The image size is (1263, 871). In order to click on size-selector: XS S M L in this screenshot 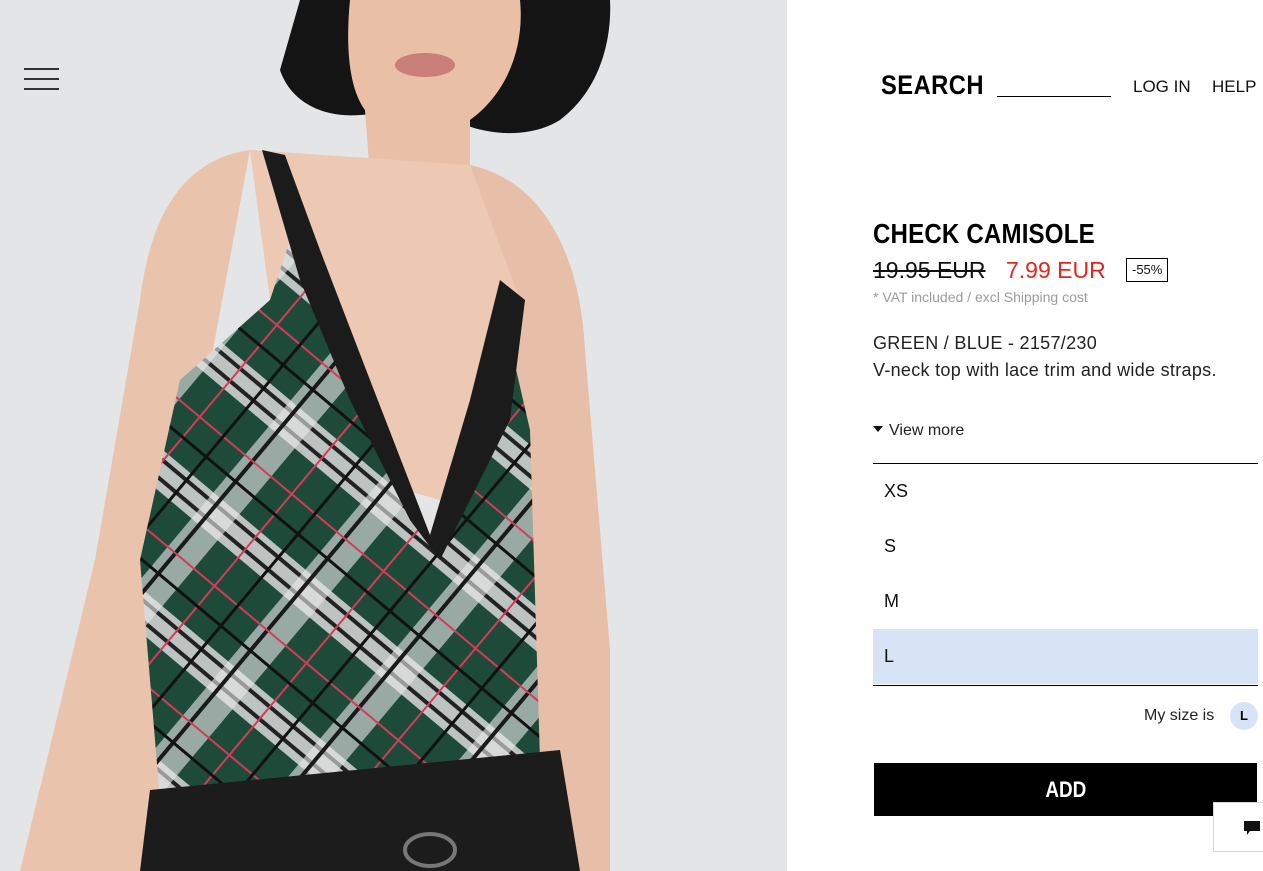, I will do `click(1065, 574)`.